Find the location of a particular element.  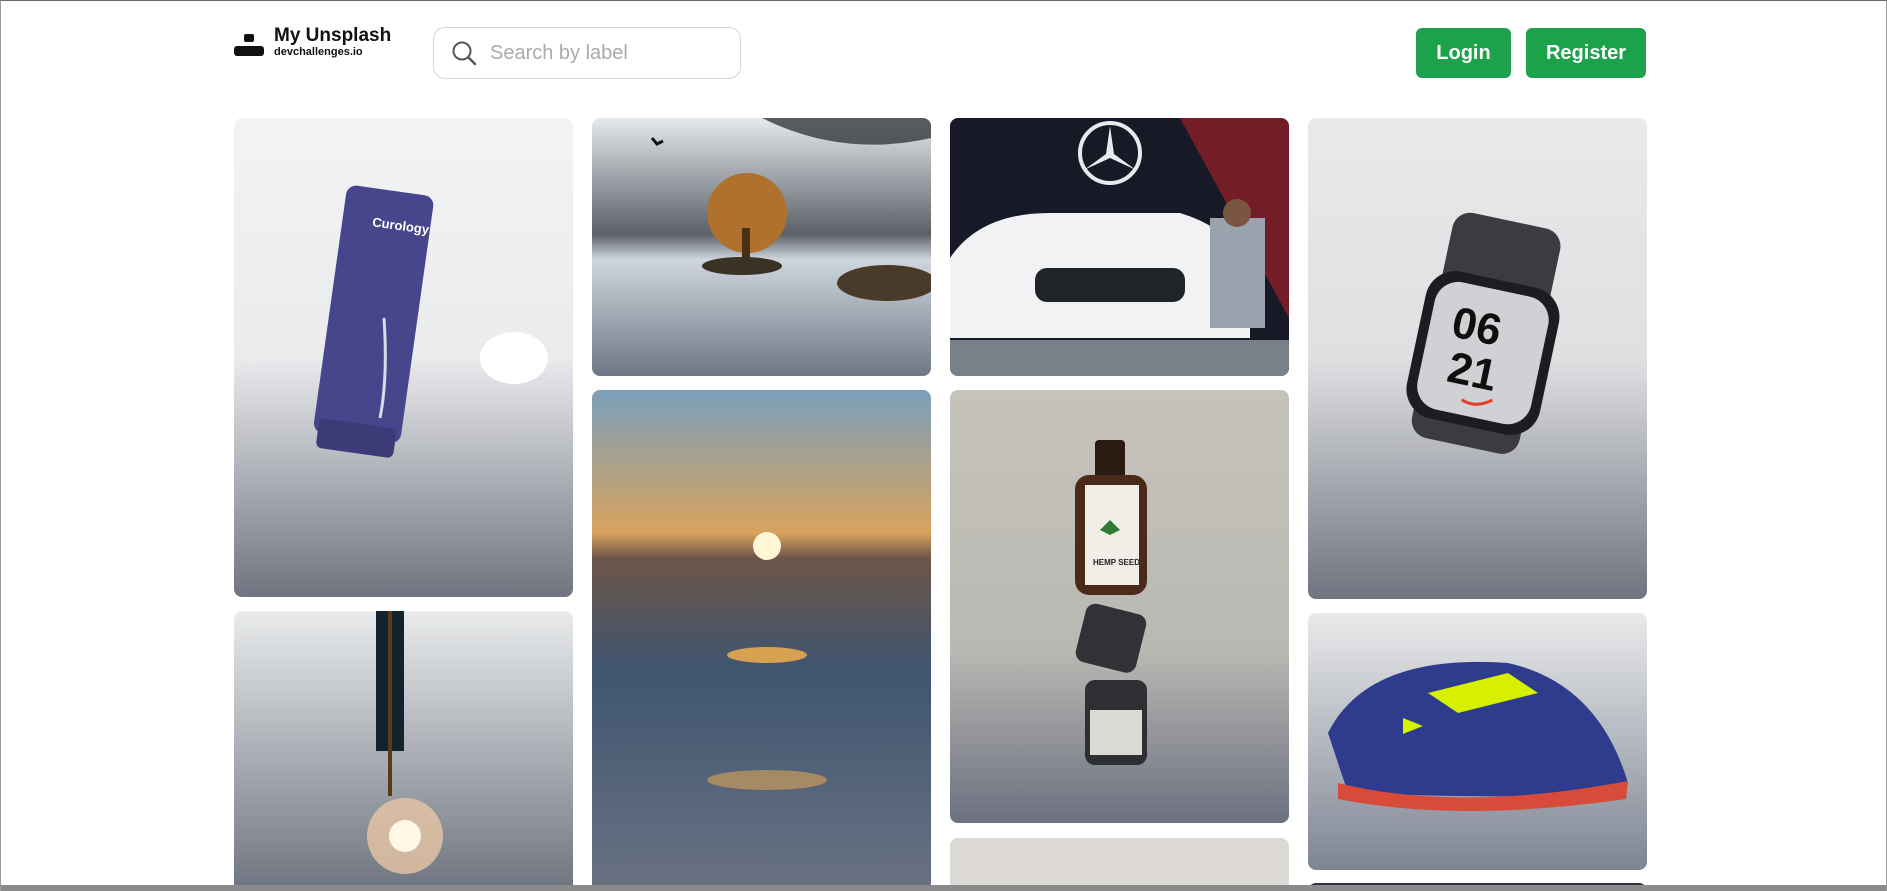

photo-image: HEMP SEED is located at coordinates (1119, 606).